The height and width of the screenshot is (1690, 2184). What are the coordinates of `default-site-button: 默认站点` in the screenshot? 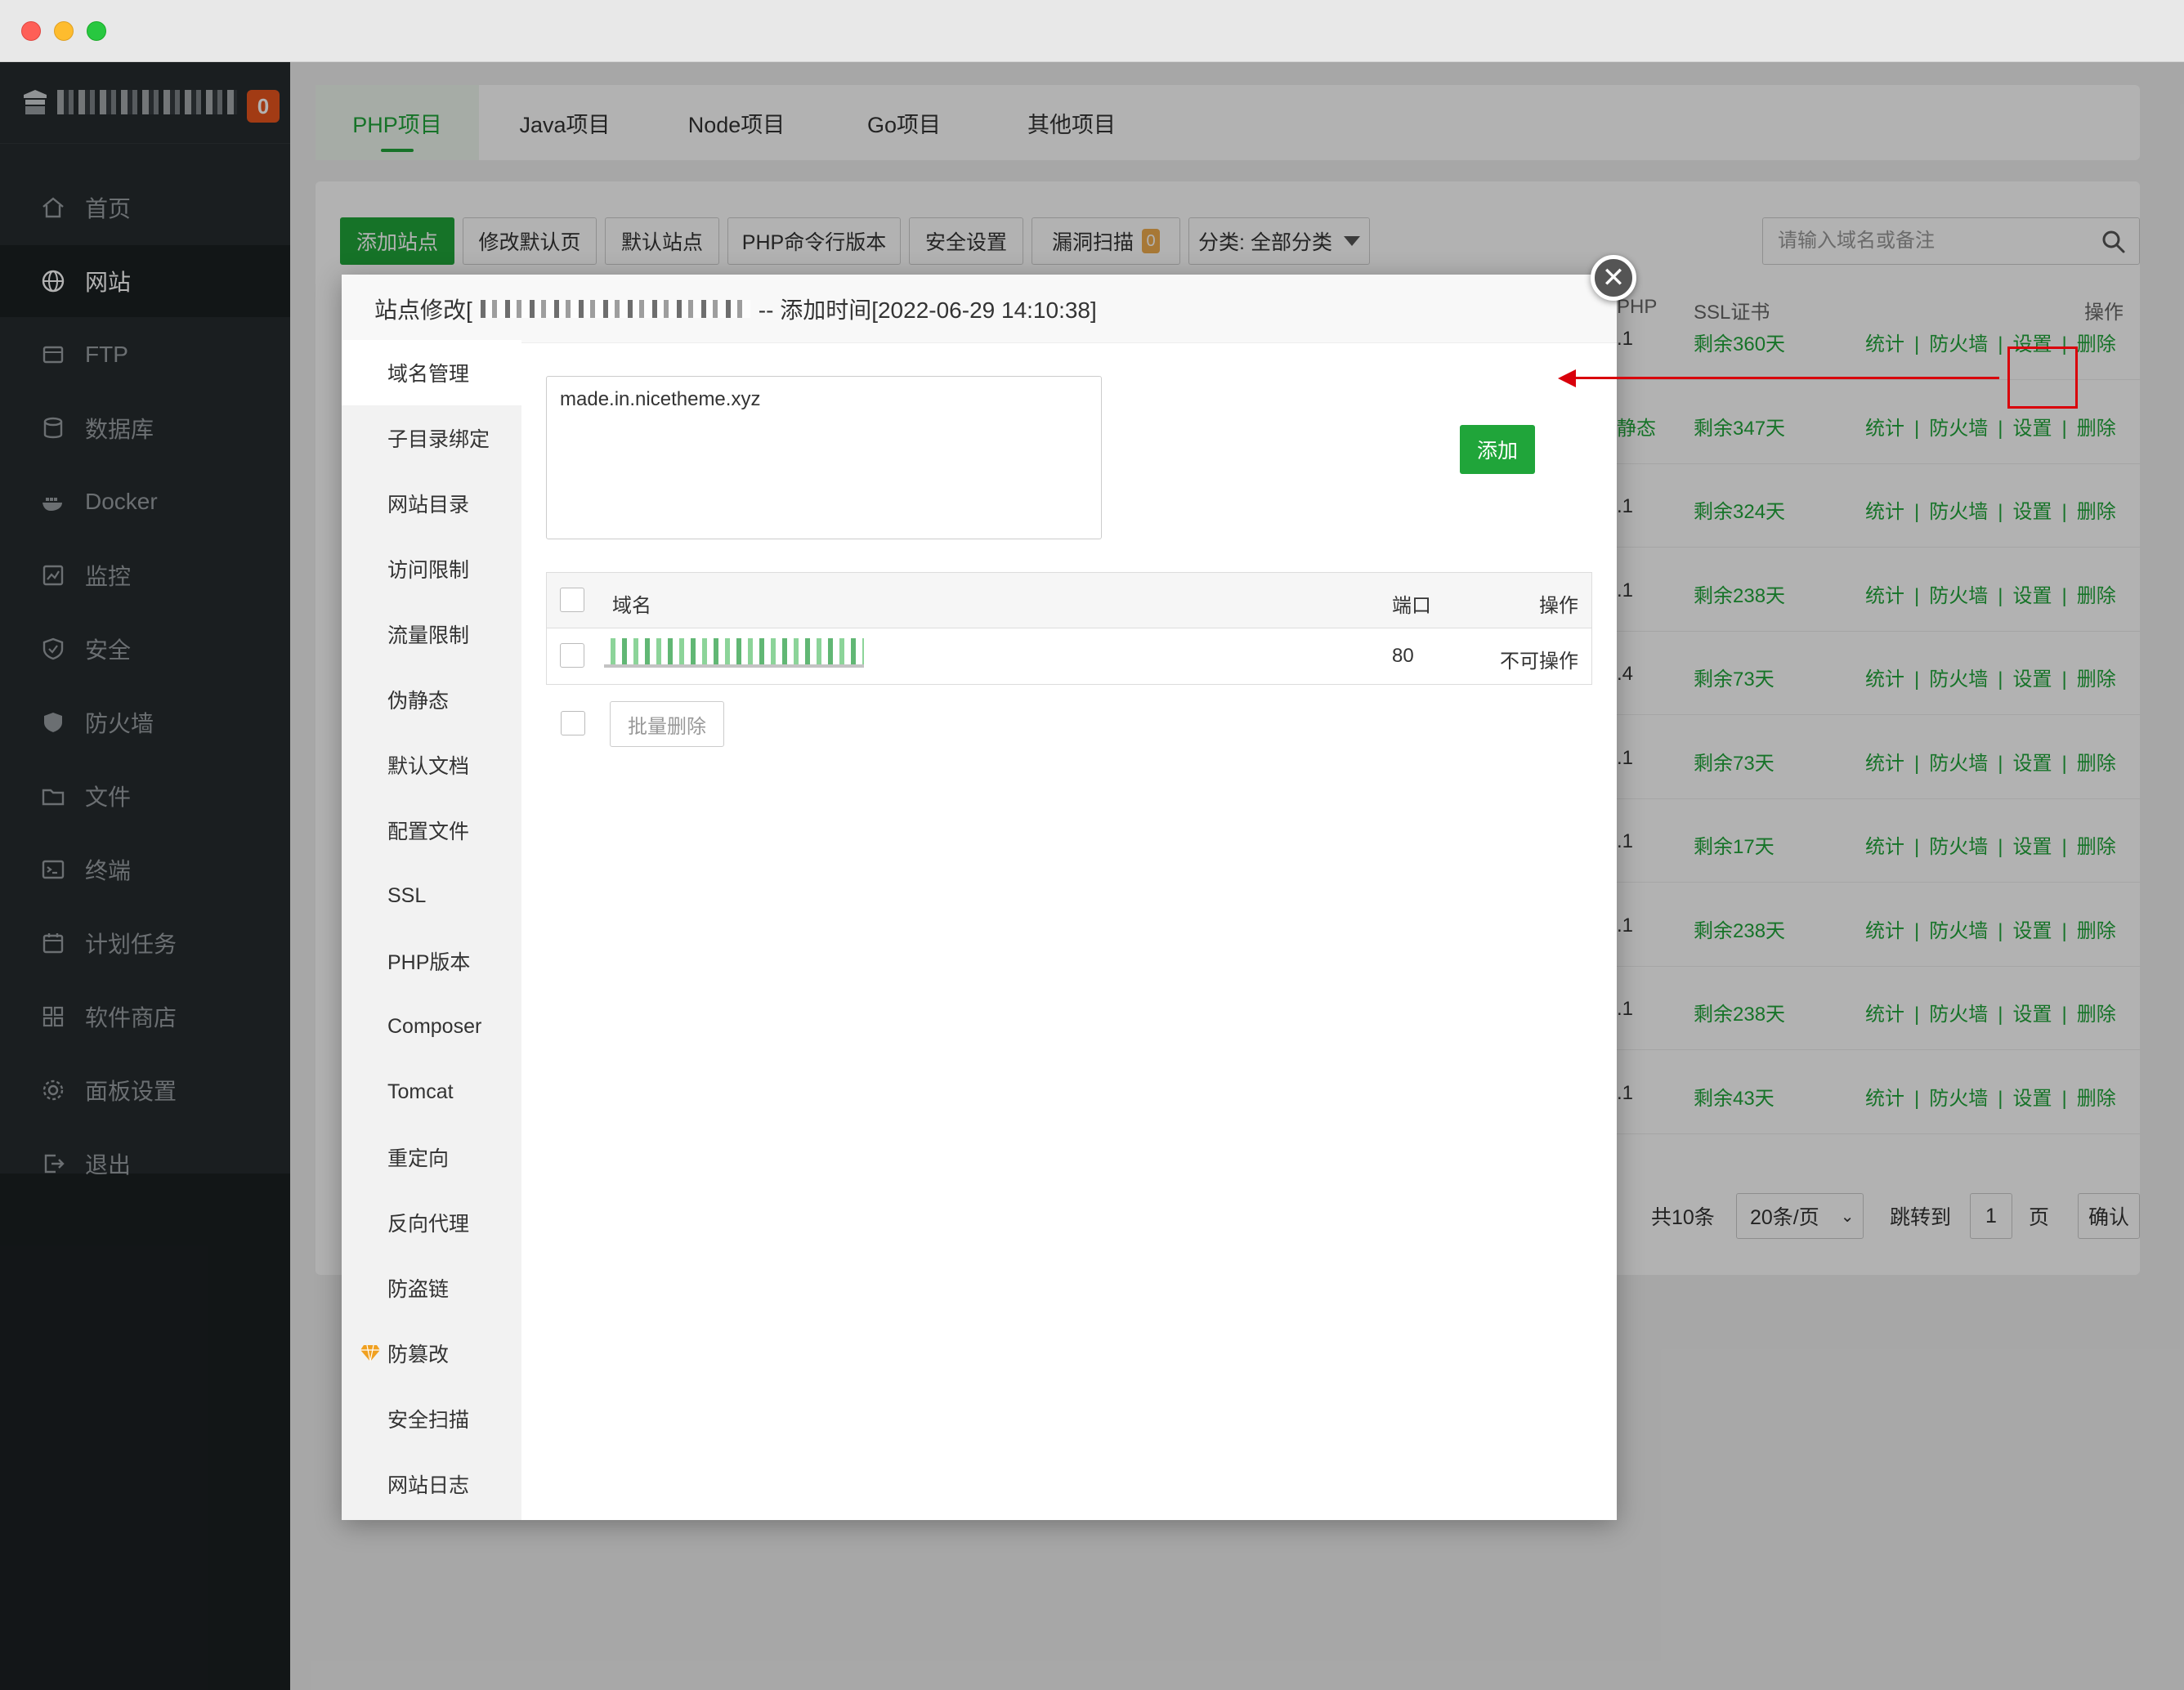 It's located at (662, 241).